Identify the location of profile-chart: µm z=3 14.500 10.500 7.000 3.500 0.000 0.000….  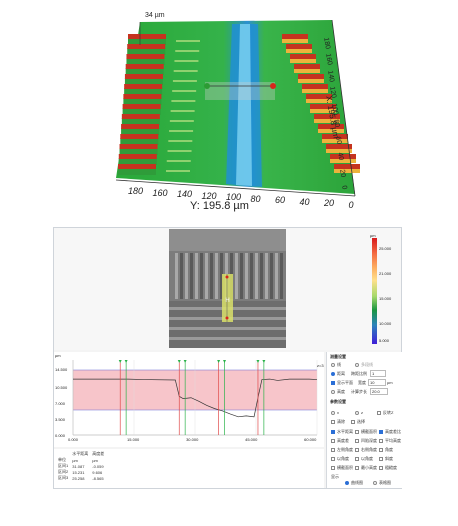
(189, 399).